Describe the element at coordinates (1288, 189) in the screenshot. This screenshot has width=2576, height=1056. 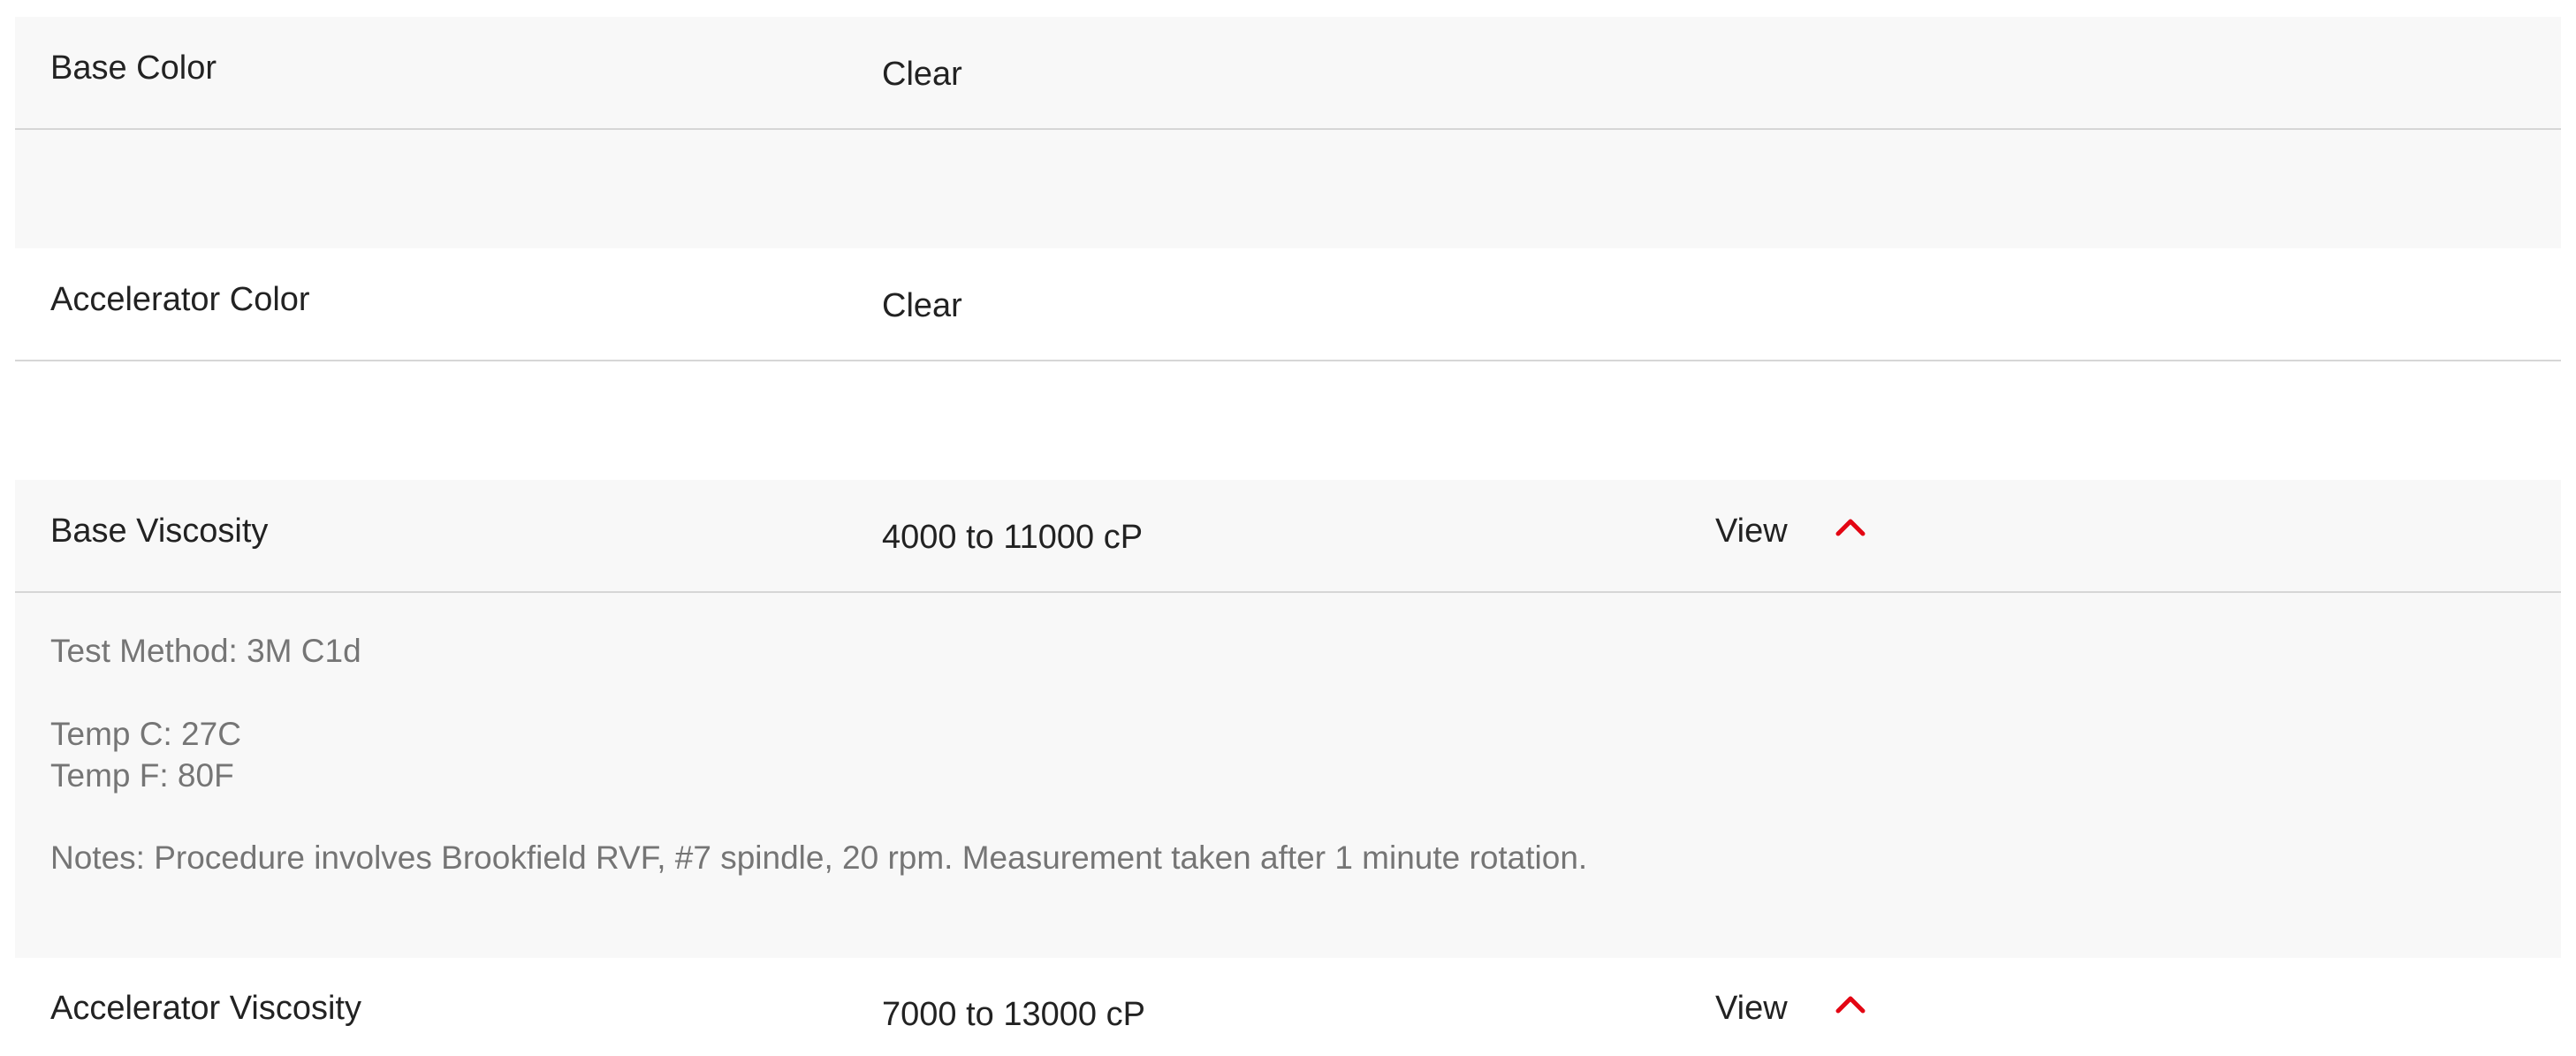
I see `row-spacer` at that location.